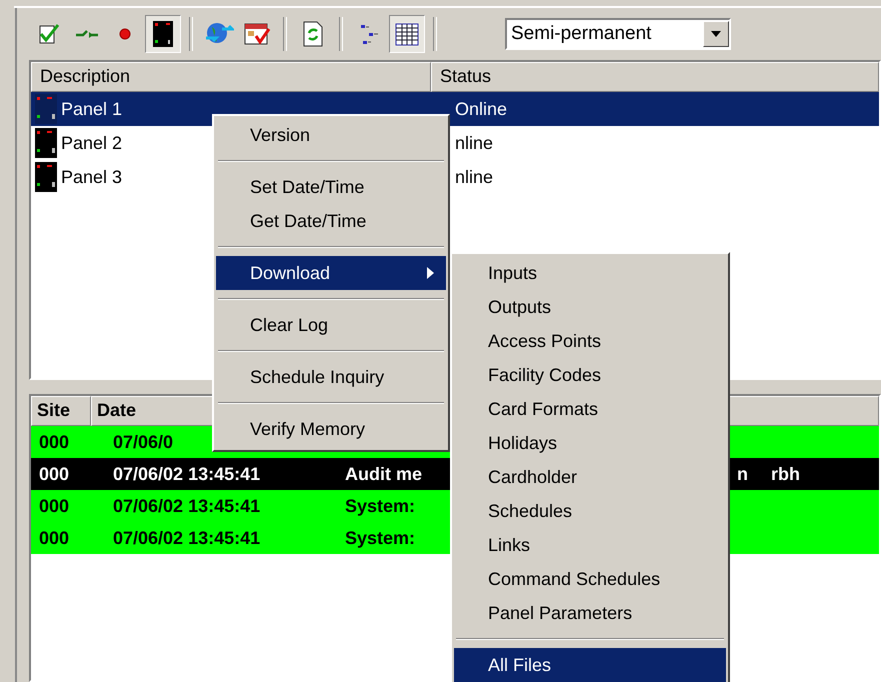 The image size is (881, 682). Describe the element at coordinates (331, 221) in the screenshot. I see `menu-item: Get Date/Time` at that location.